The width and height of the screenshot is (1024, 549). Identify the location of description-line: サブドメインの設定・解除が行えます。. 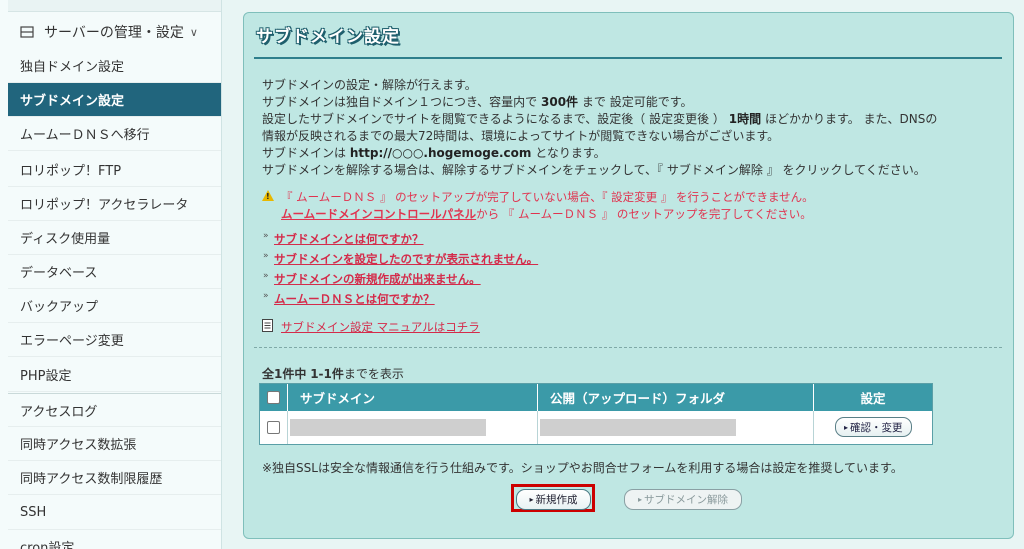
(369, 85).